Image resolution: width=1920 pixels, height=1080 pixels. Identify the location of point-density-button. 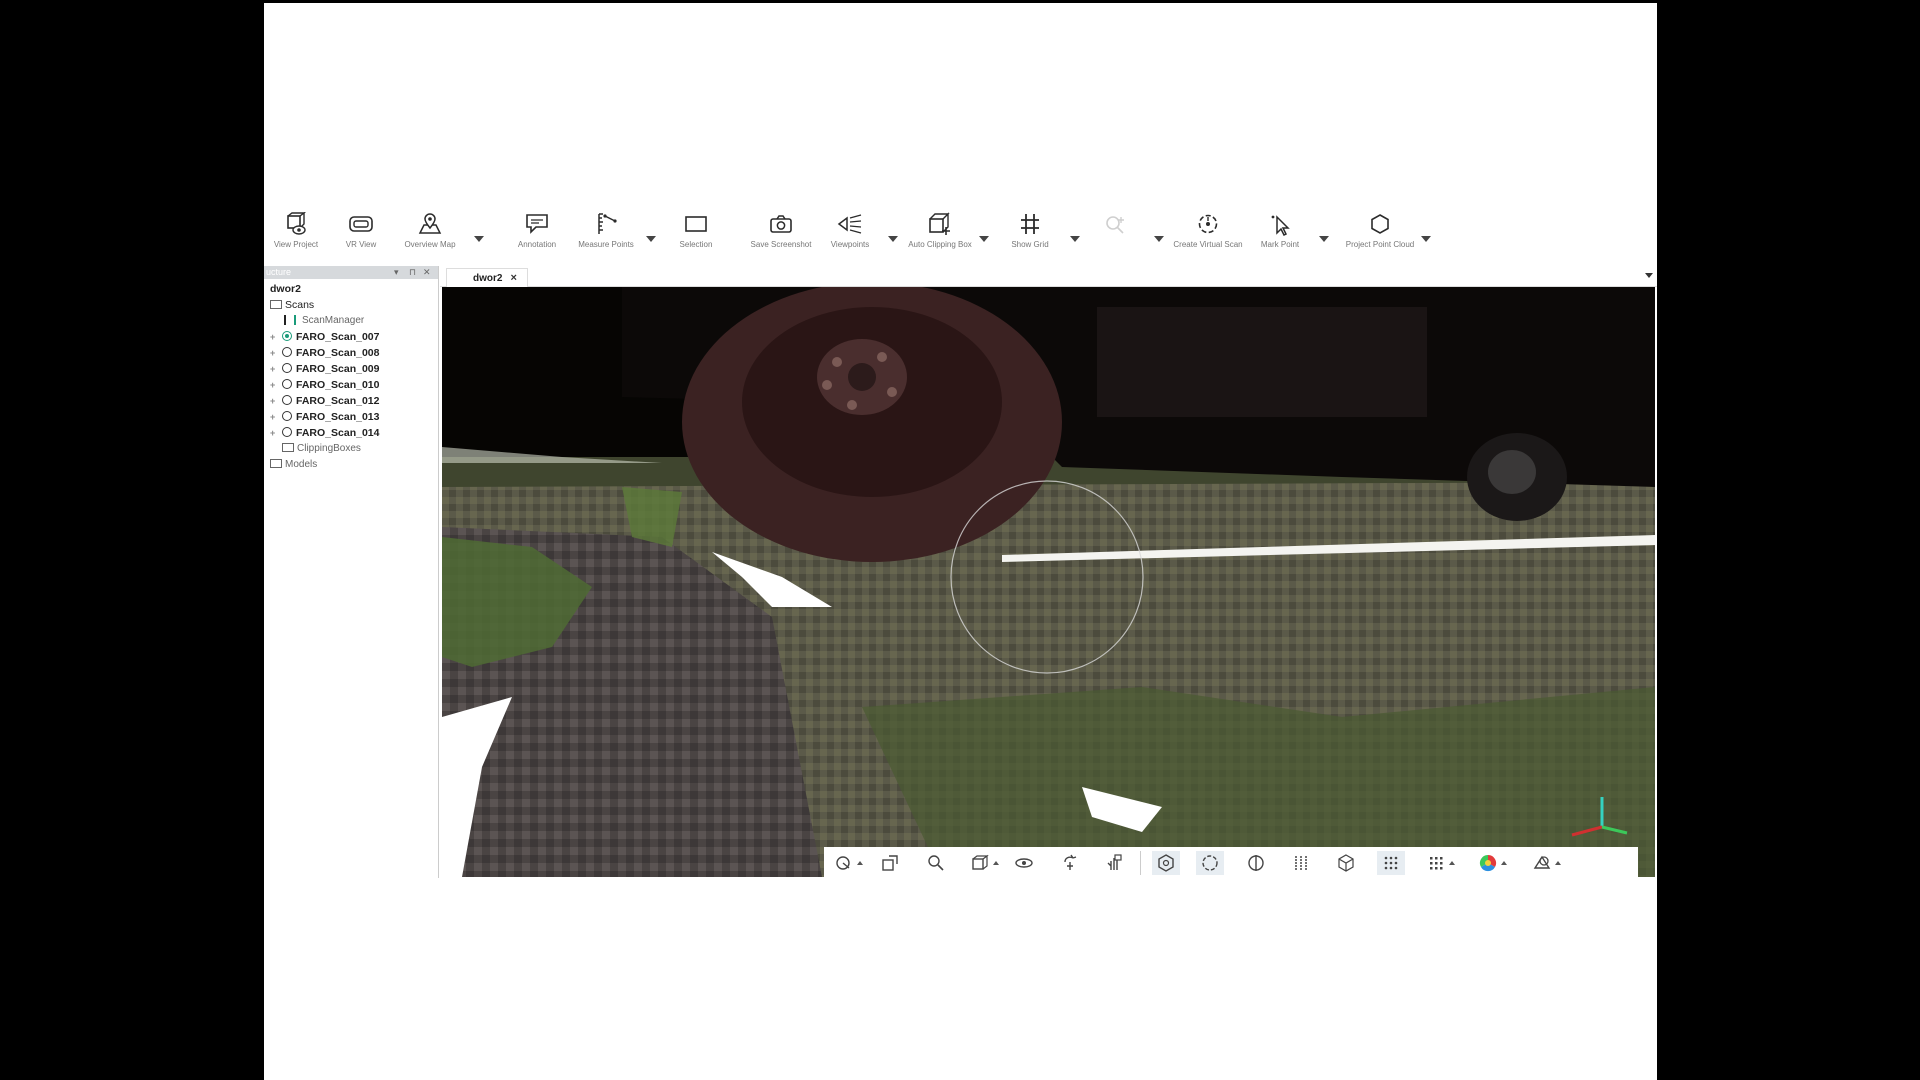
(1438, 863).